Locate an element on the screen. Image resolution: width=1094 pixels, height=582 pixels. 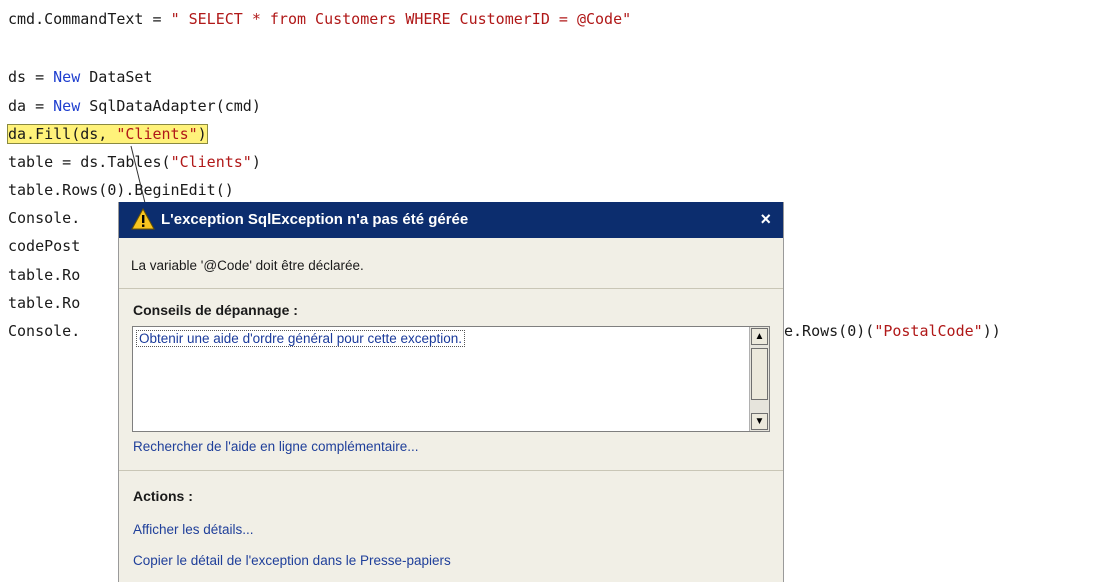
tips-scrollbar: ▲ ▼ is located at coordinates (759, 379).